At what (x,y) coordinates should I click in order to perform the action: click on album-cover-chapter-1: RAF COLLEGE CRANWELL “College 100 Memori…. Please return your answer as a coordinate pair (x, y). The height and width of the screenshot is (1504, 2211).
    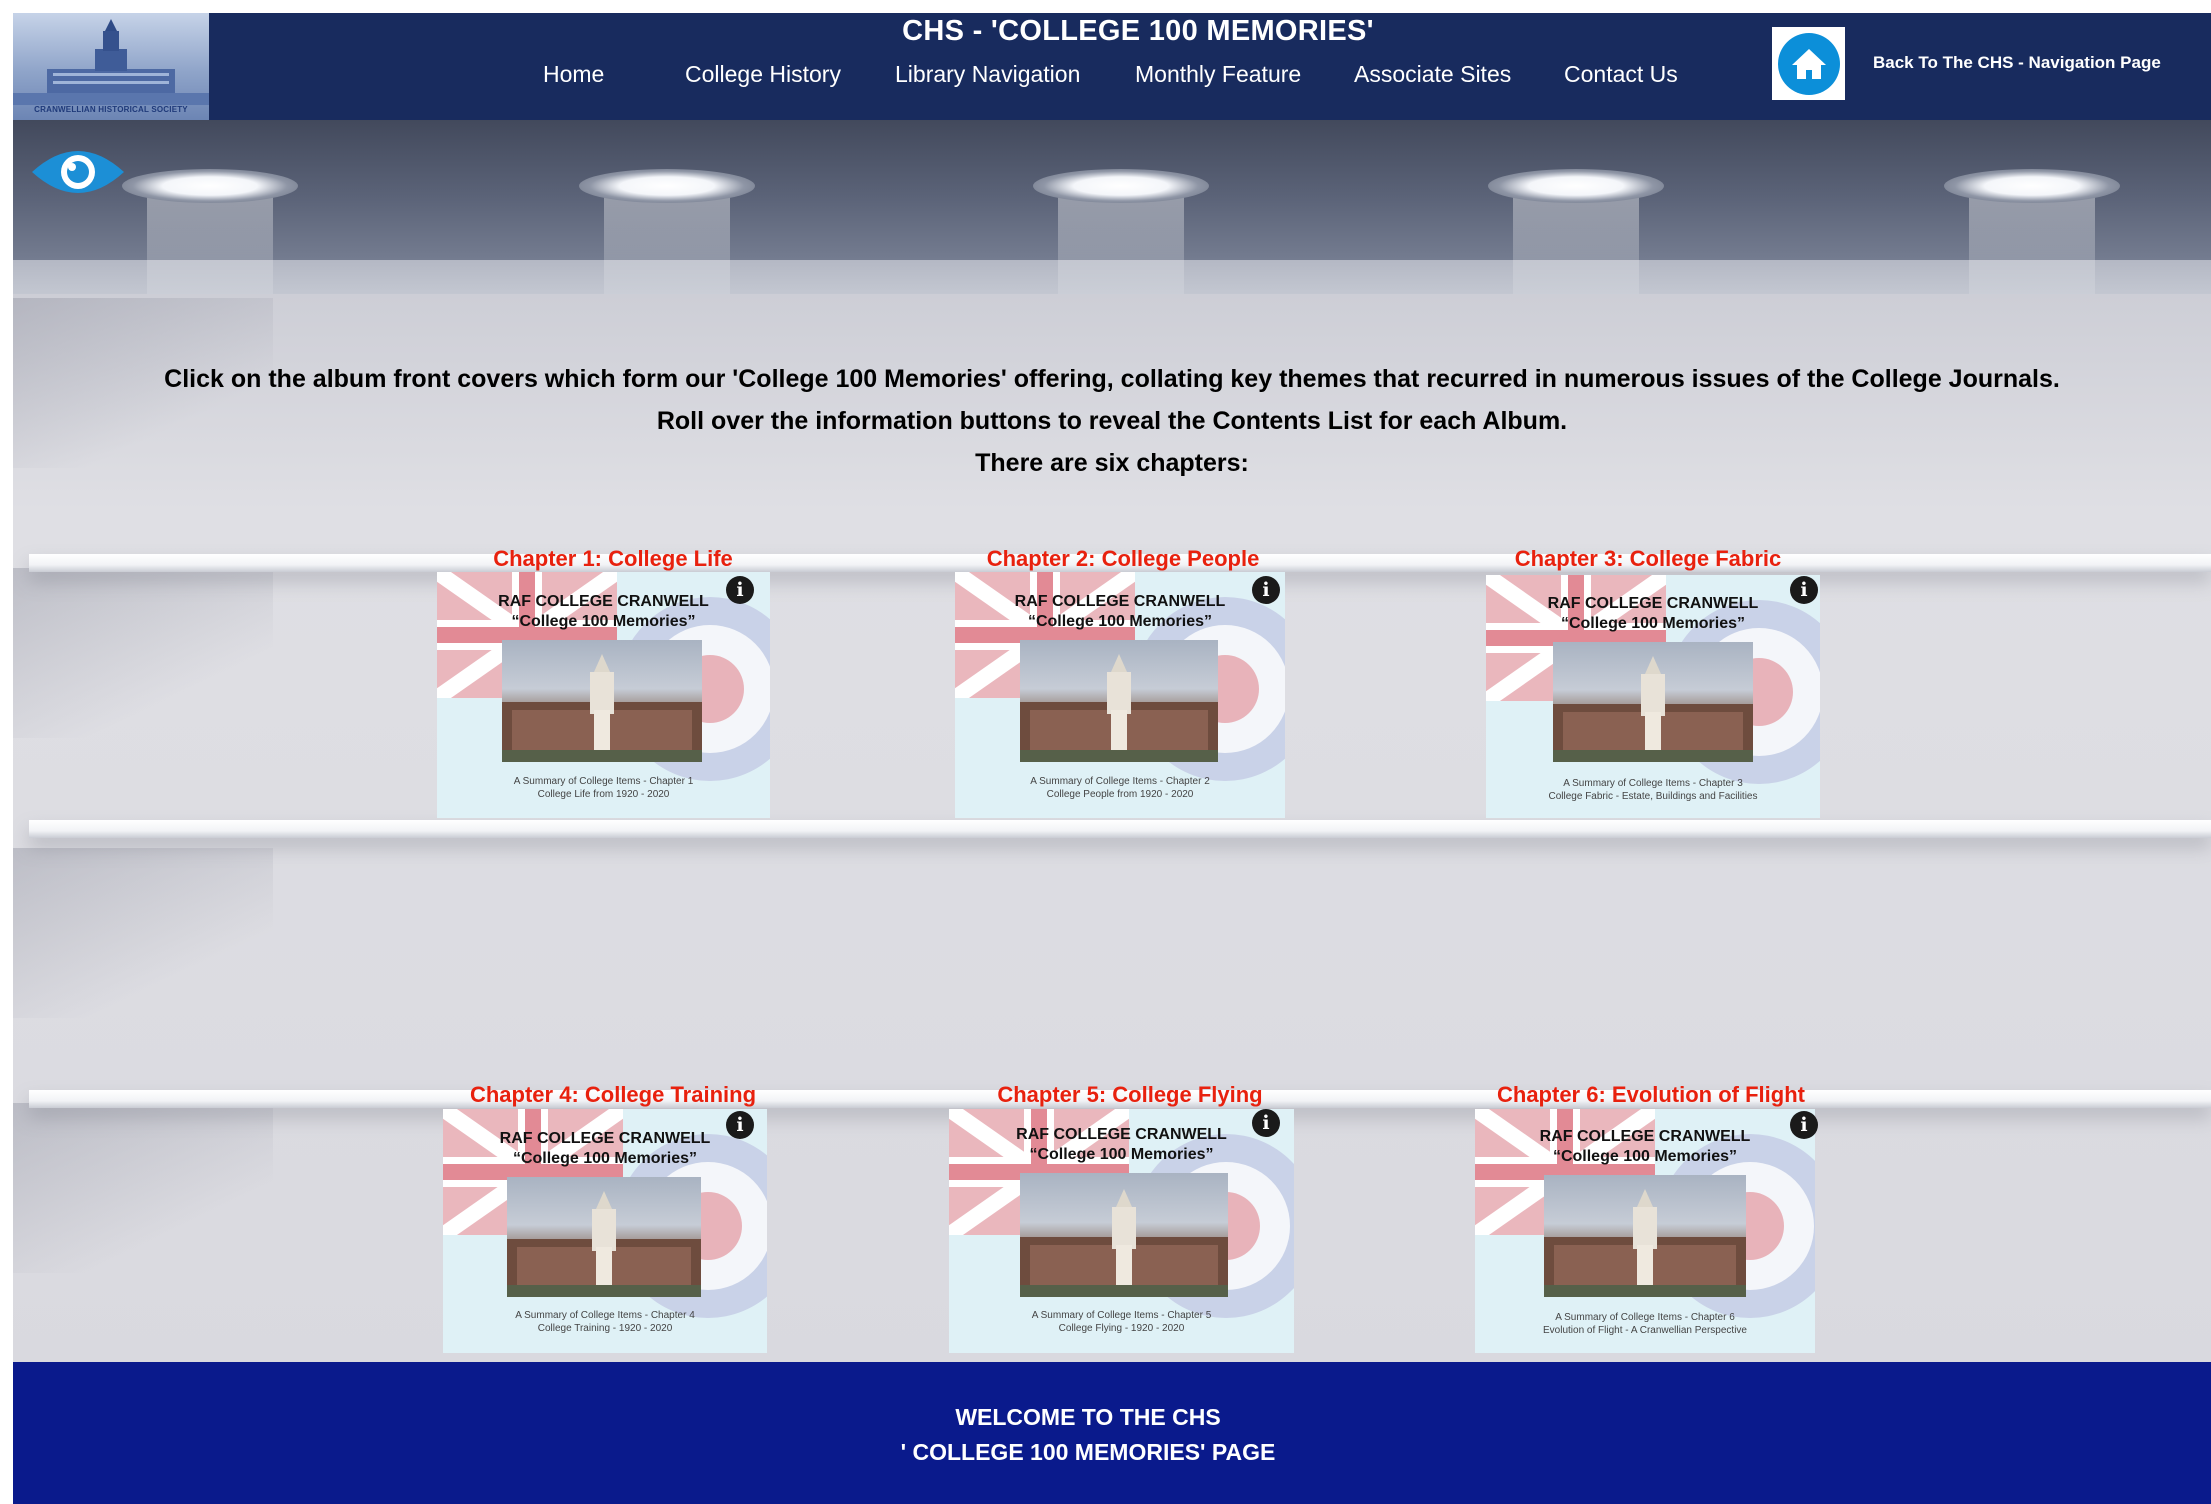
    Looking at the image, I should click on (603, 695).